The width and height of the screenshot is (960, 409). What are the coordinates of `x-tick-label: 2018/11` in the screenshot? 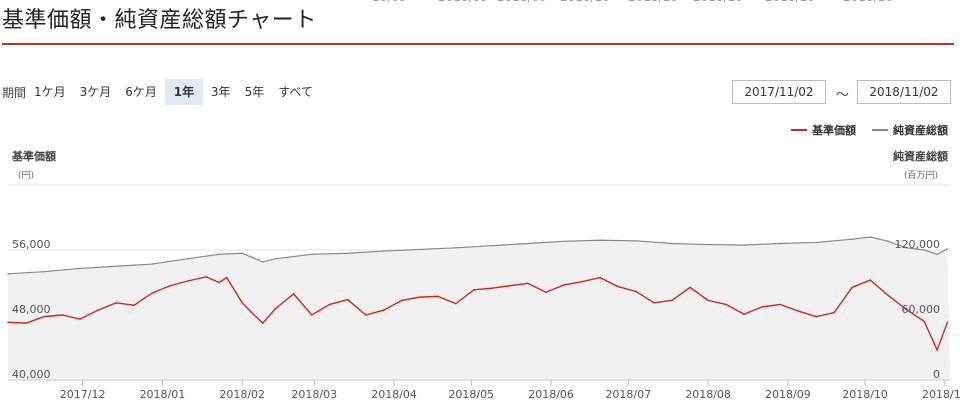 It's located at (941, 394).